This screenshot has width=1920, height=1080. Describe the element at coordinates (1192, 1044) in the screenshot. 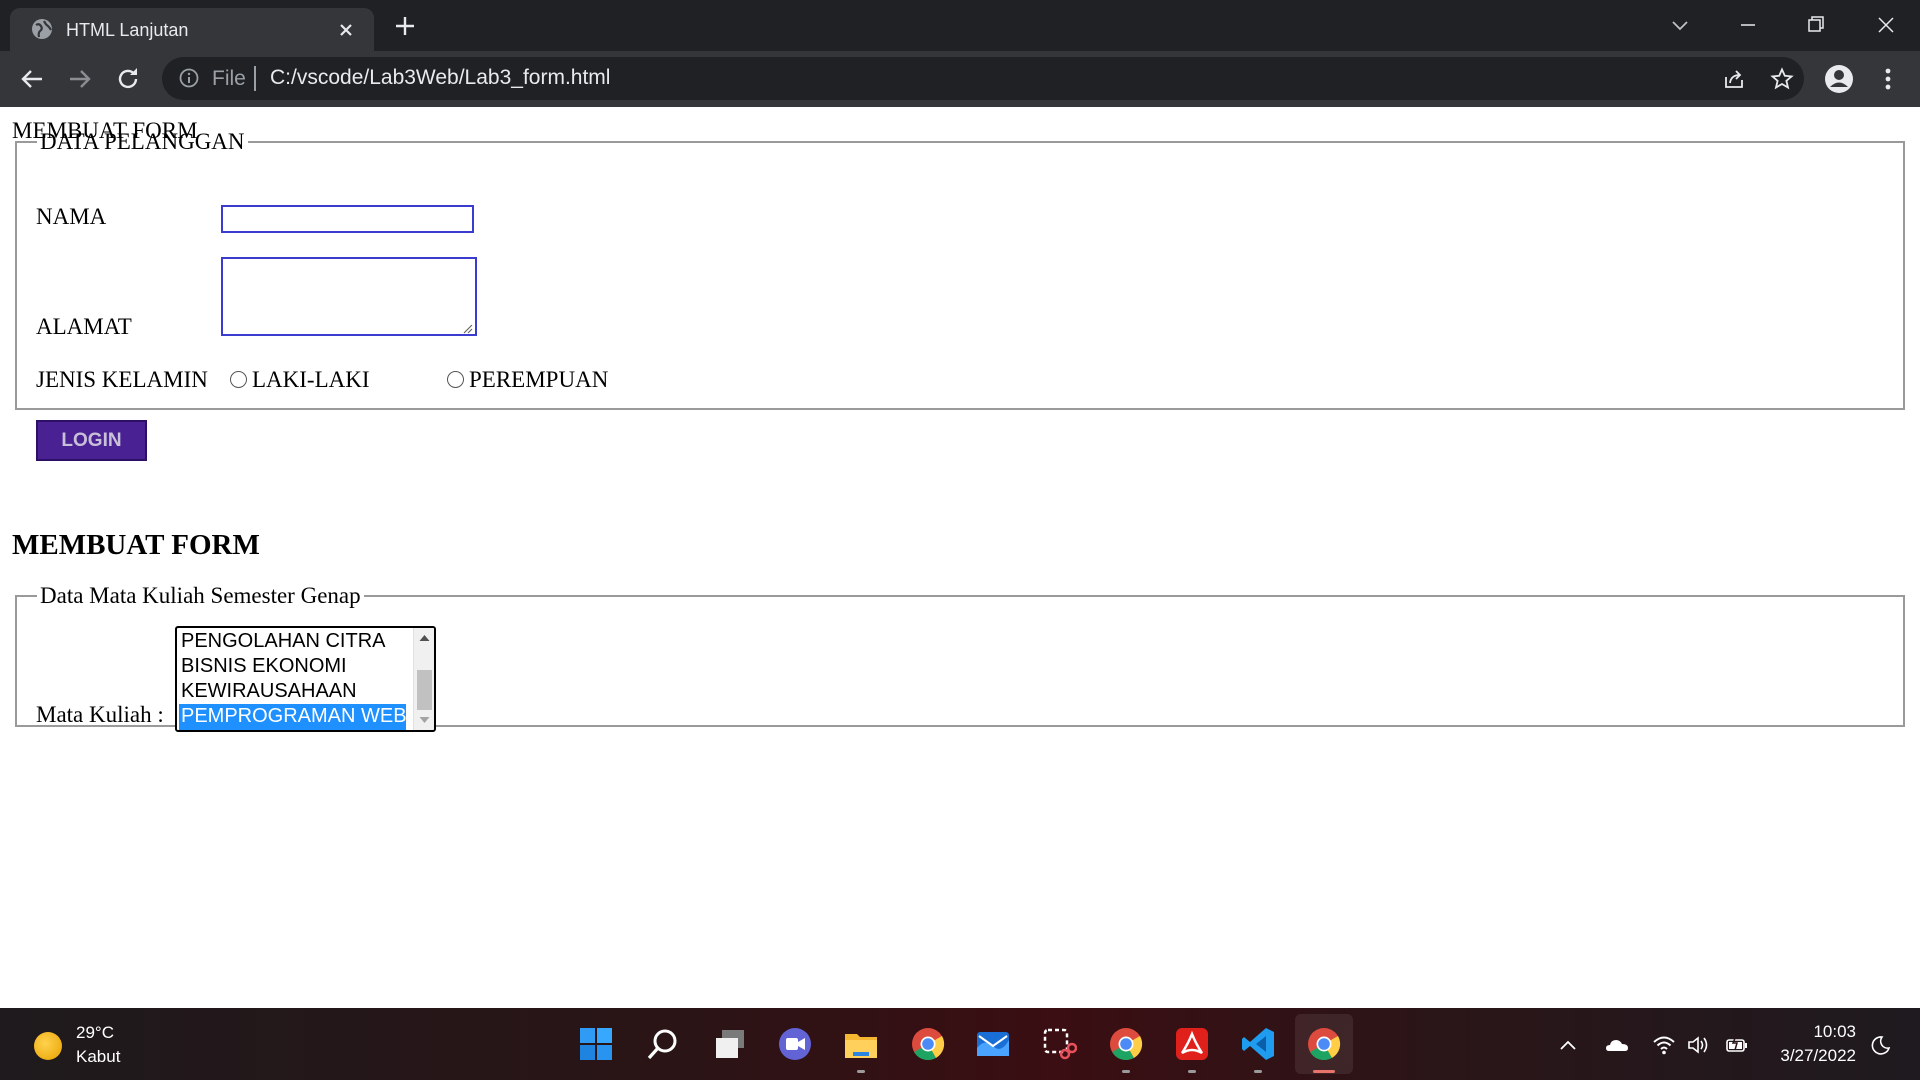

I see `acrobat-icon` at that location.